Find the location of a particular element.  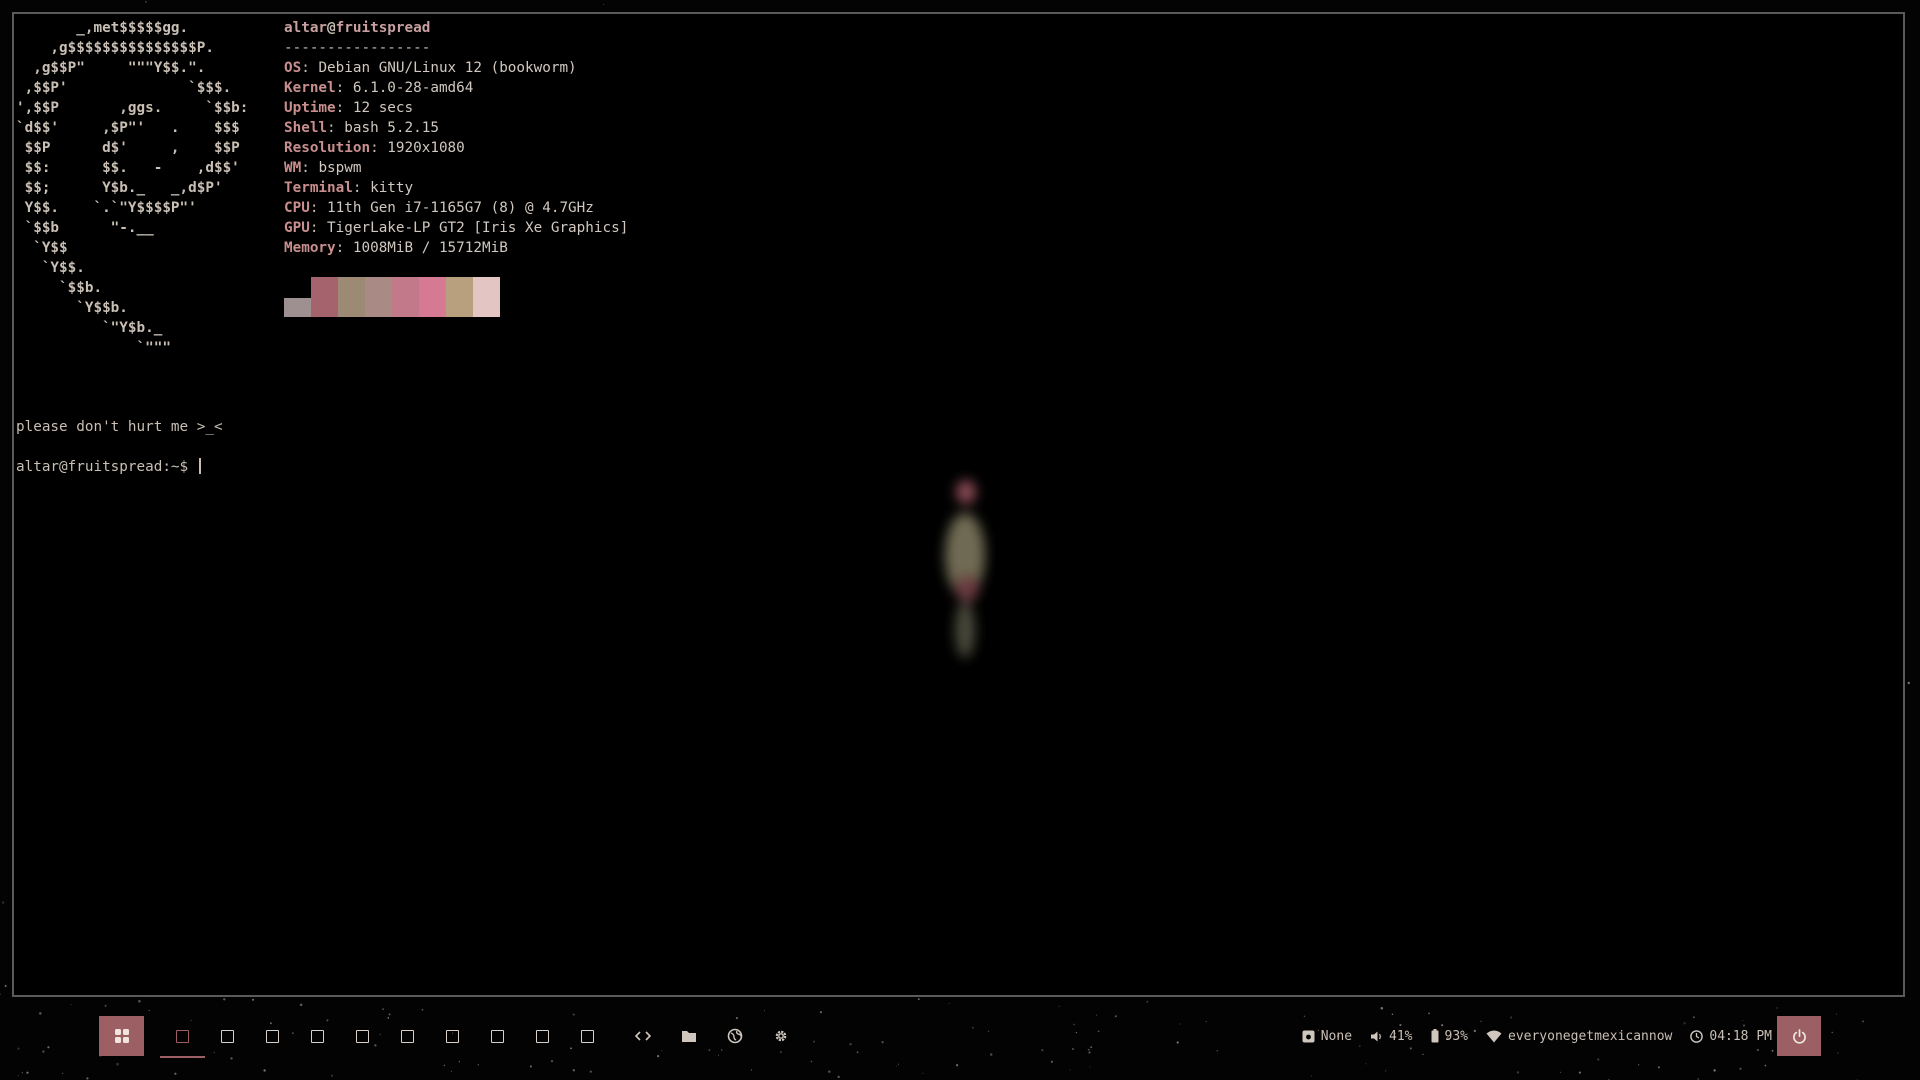

ascii-logo-line: `$$b. is located at coordinates (59, 288).